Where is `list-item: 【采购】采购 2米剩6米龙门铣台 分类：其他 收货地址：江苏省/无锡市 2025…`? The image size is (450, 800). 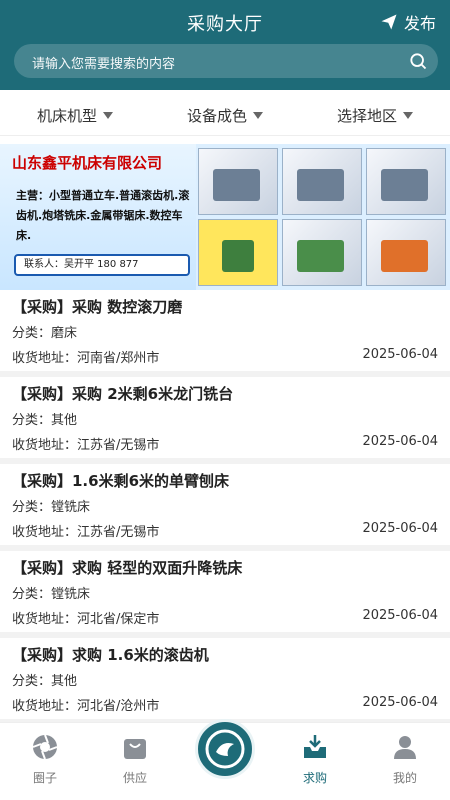 list-item: 【采购】采购 2米剩6米龙门铣台 分类：其他 收货地址：江苏省/无锡市 2025… is located at coordinates (225, 420).